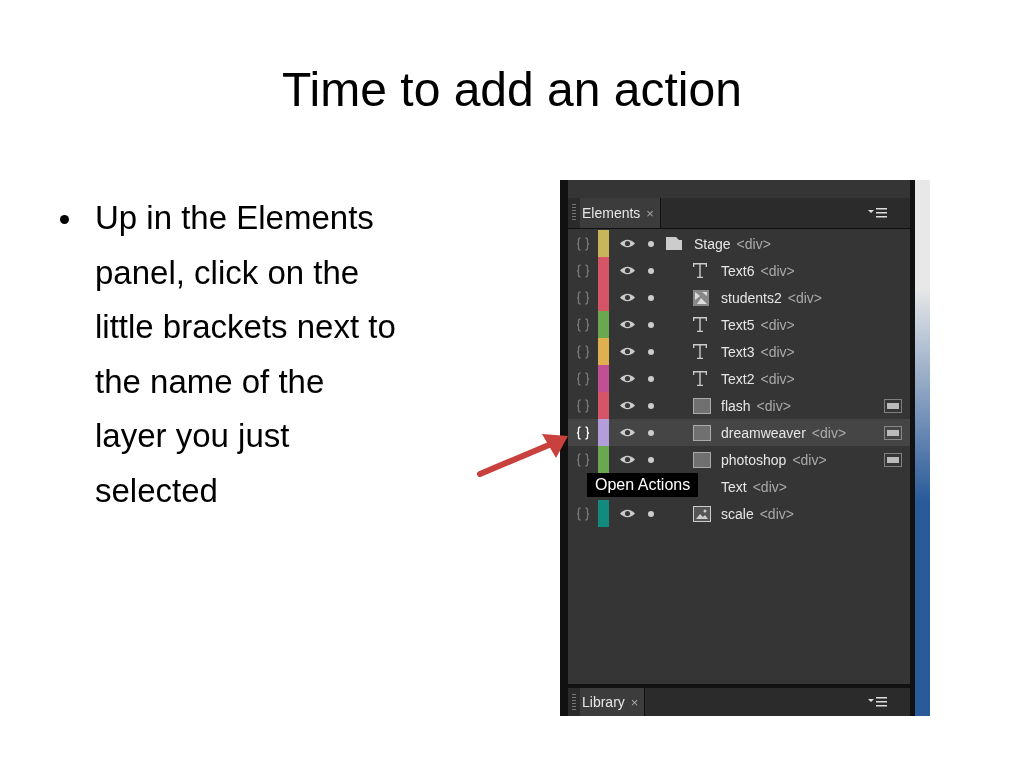 The image size is (1024, 768). I want to click on element-name: Text6, so click(738, 270).